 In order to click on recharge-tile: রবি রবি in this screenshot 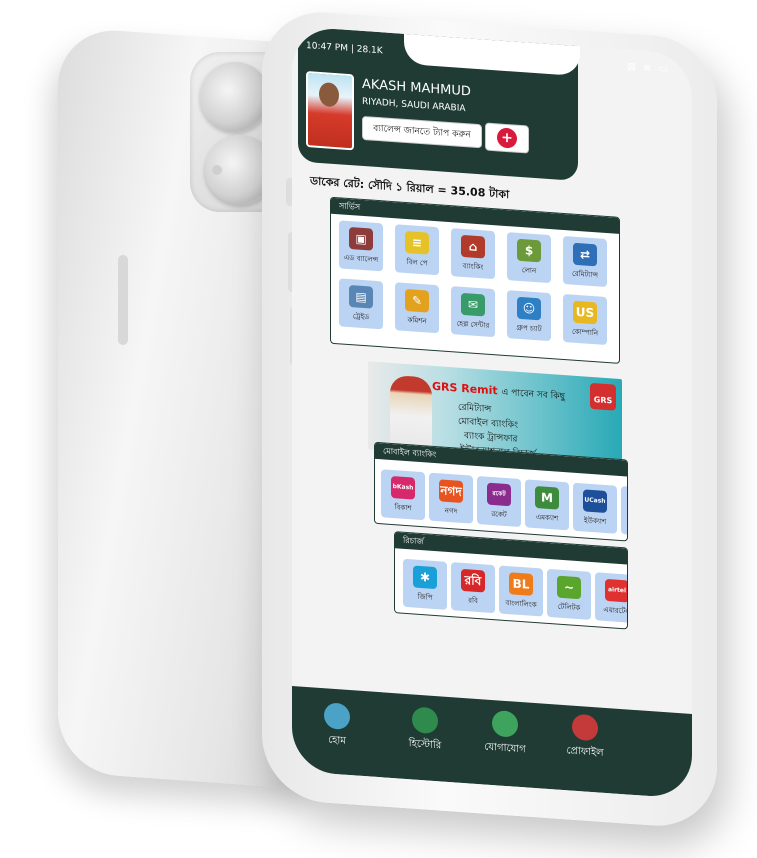, I will do `click(473, 588)`.